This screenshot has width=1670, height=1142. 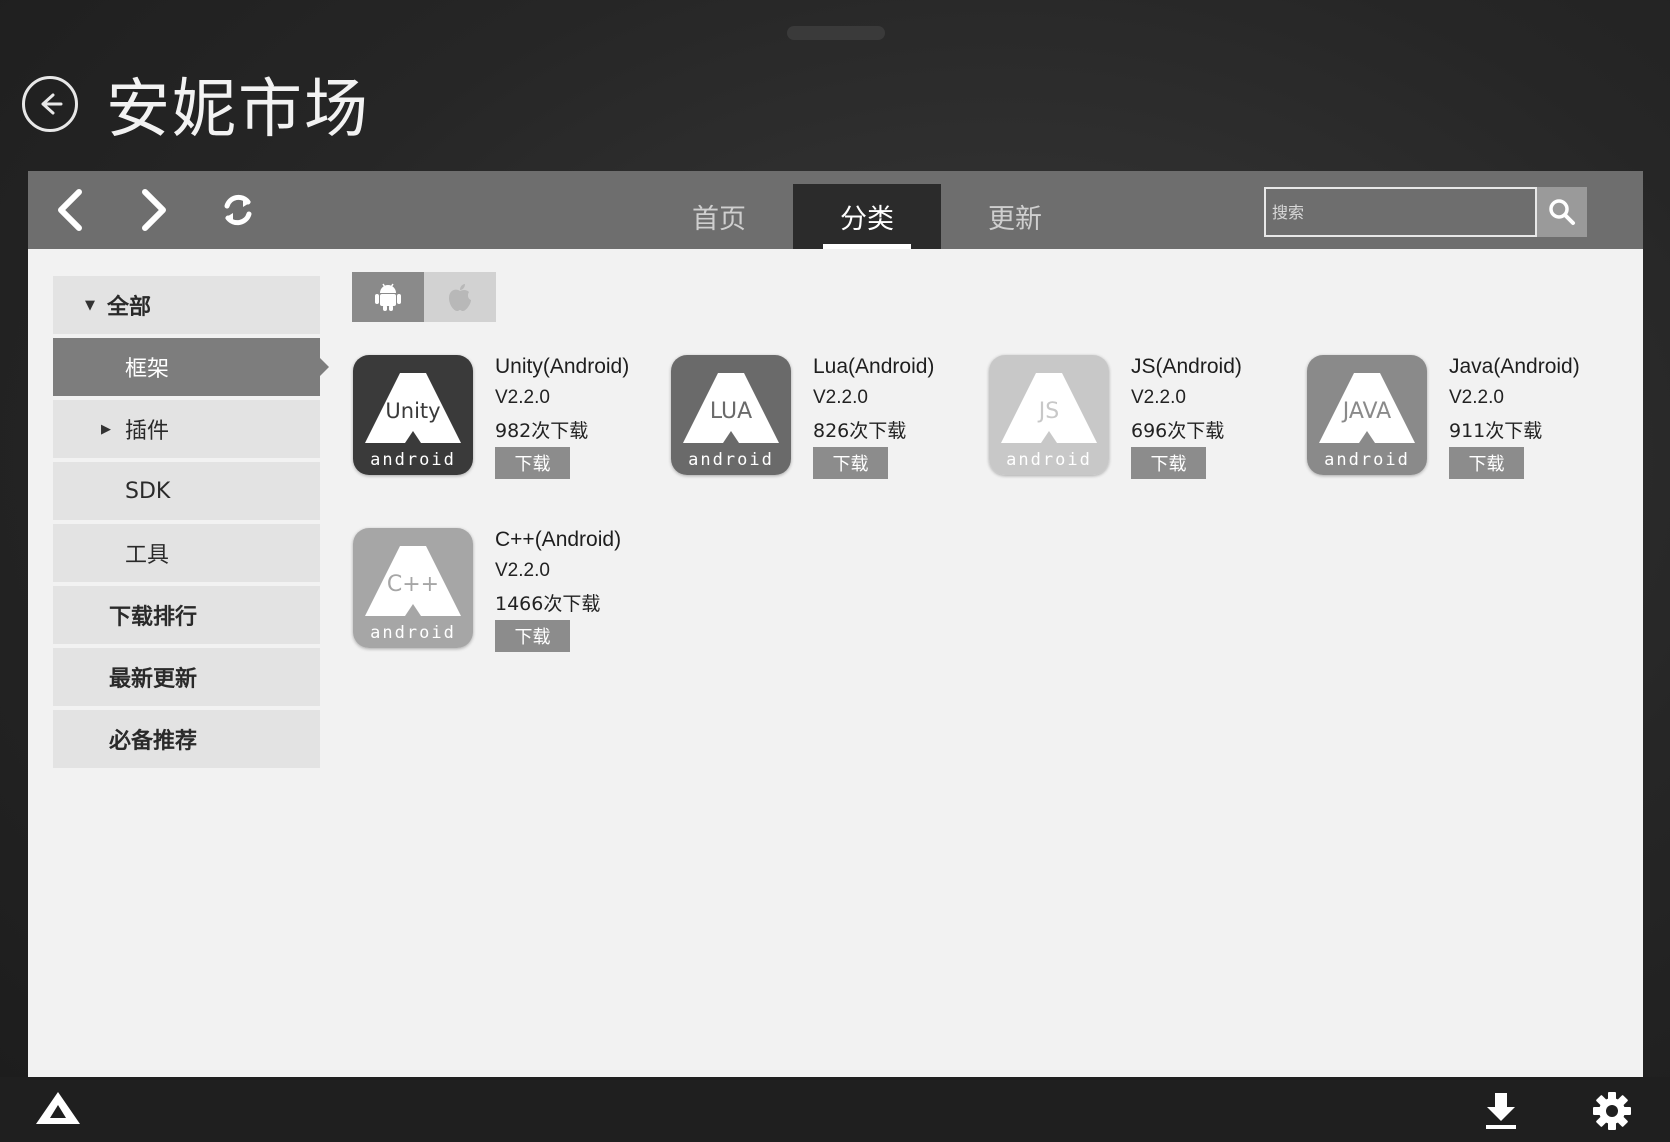 What do you see at coordinates (186, 491) in the screenshot?
I see `sidebar-item-sdk: SDK` at bounding box center [186, 491].